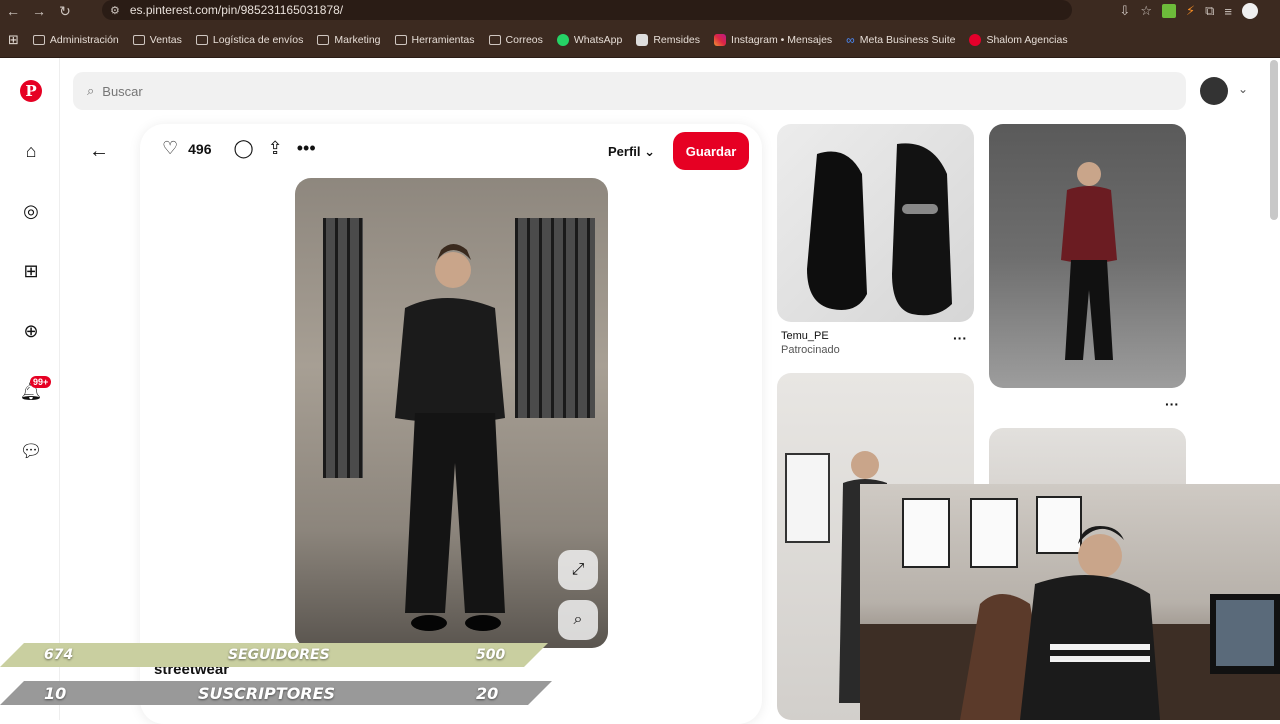 Image resolution: width=1280 pixels, height=724 pixels. I want to click on followers-label: SEGUIDORES, so click(279, 655).